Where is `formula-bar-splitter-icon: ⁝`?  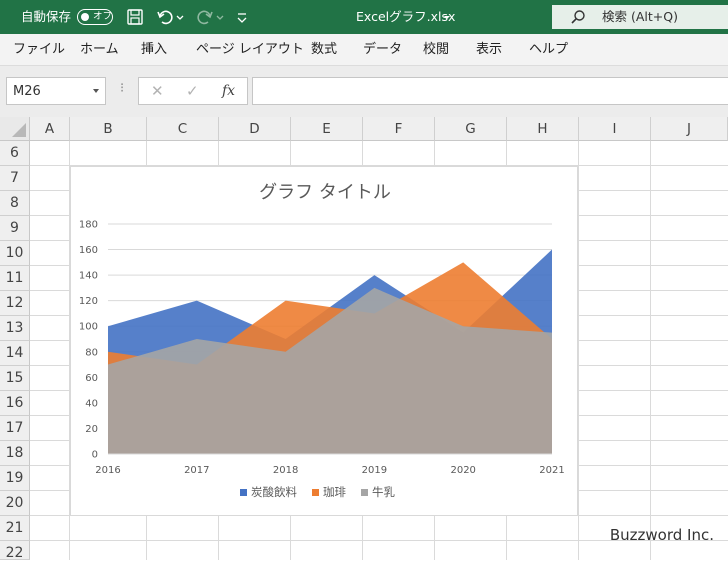 formula-bar-splitter-icon: ⁝ is located at coordinates (122, 89).